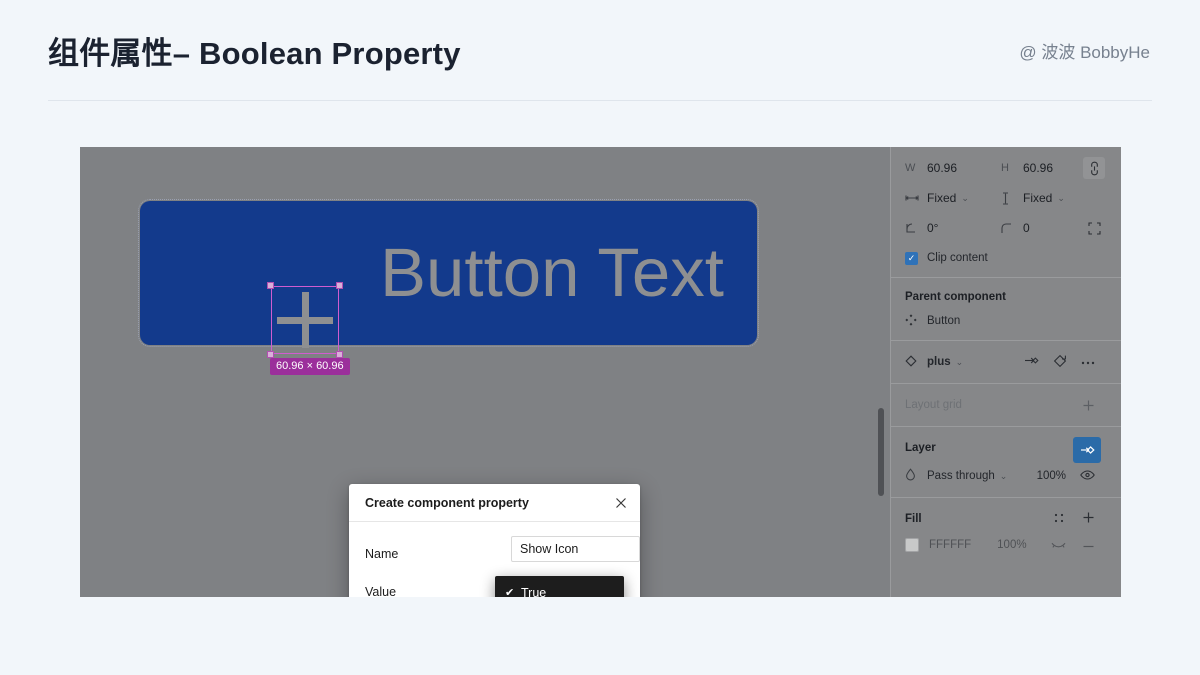 The height and width of the screenshot is (675, 1200). I want to click on value-dropdown-menu: ✔ True False, so click(559, 586).